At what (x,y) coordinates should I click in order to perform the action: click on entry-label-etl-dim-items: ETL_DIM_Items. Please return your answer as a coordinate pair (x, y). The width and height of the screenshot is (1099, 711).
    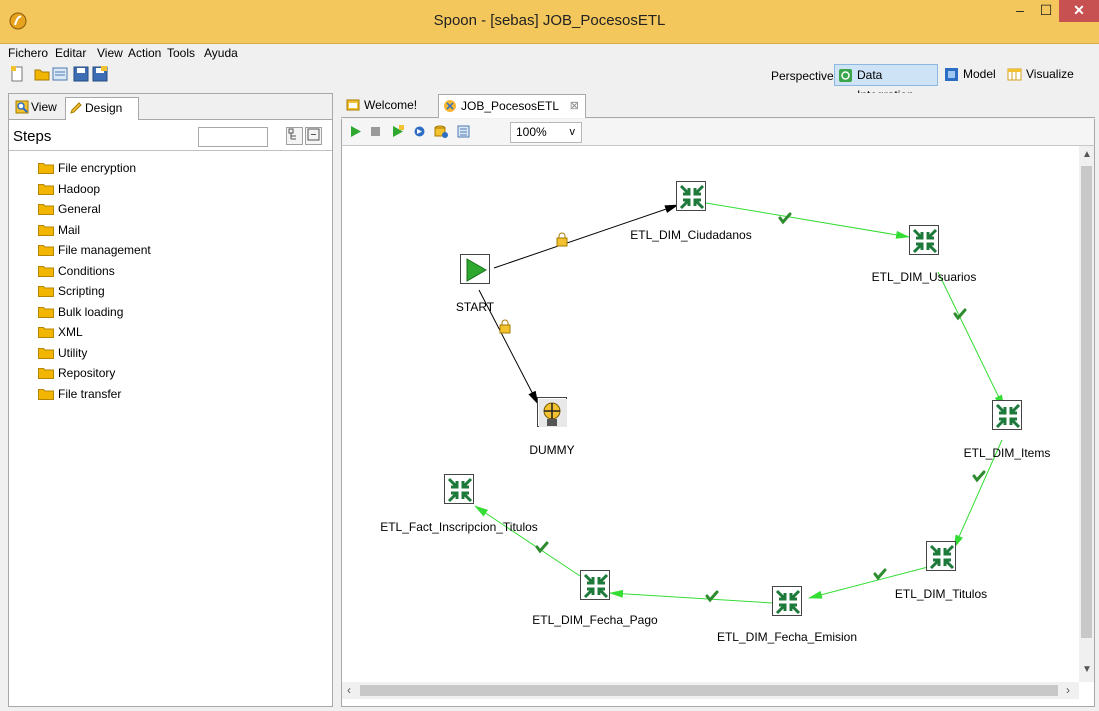
    Looking at the image, I should click on (1007, 453).